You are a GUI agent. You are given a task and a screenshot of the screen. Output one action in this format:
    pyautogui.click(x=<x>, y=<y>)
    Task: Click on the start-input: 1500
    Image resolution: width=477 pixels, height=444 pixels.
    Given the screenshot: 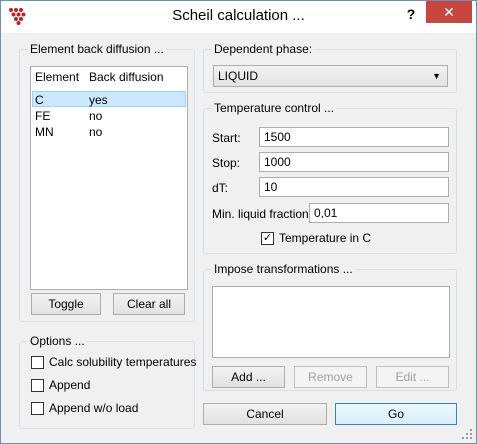 What is the action you would take?
    pyautogui.click(x=354, y=137)
    